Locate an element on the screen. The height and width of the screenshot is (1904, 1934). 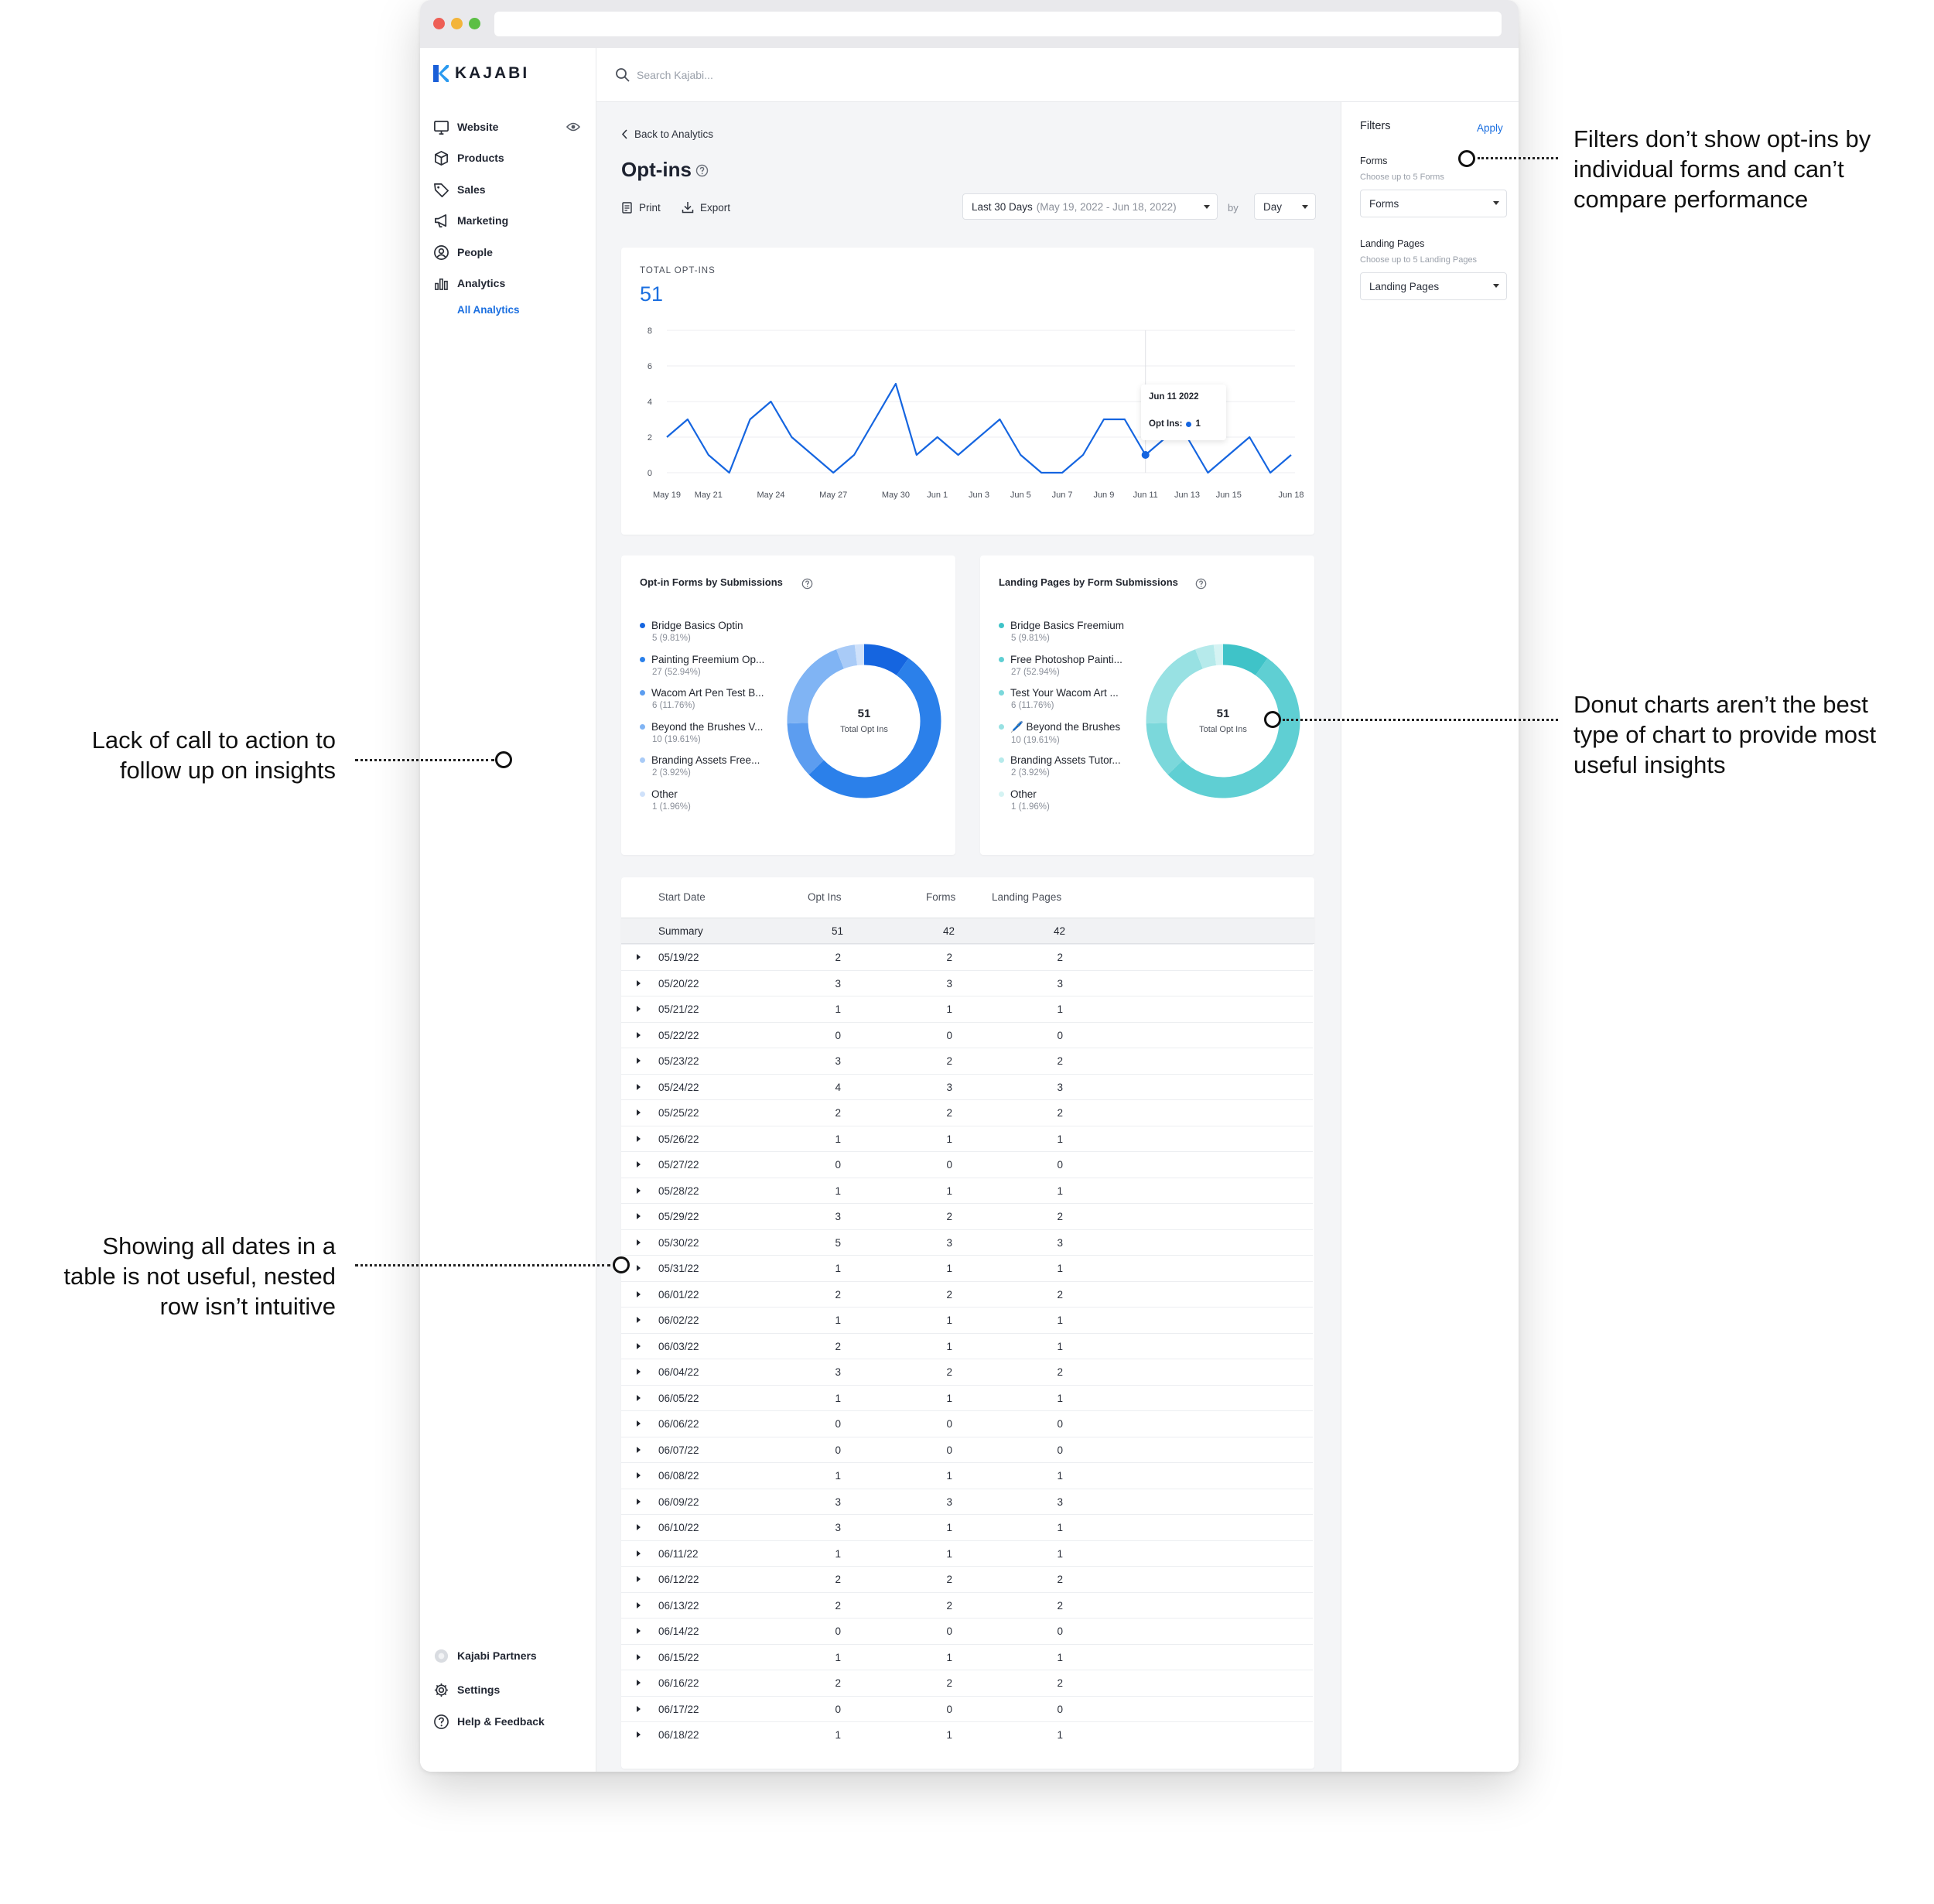
table-row: 06/15/22 1 1 1 is located at coordinates (967, 1657).